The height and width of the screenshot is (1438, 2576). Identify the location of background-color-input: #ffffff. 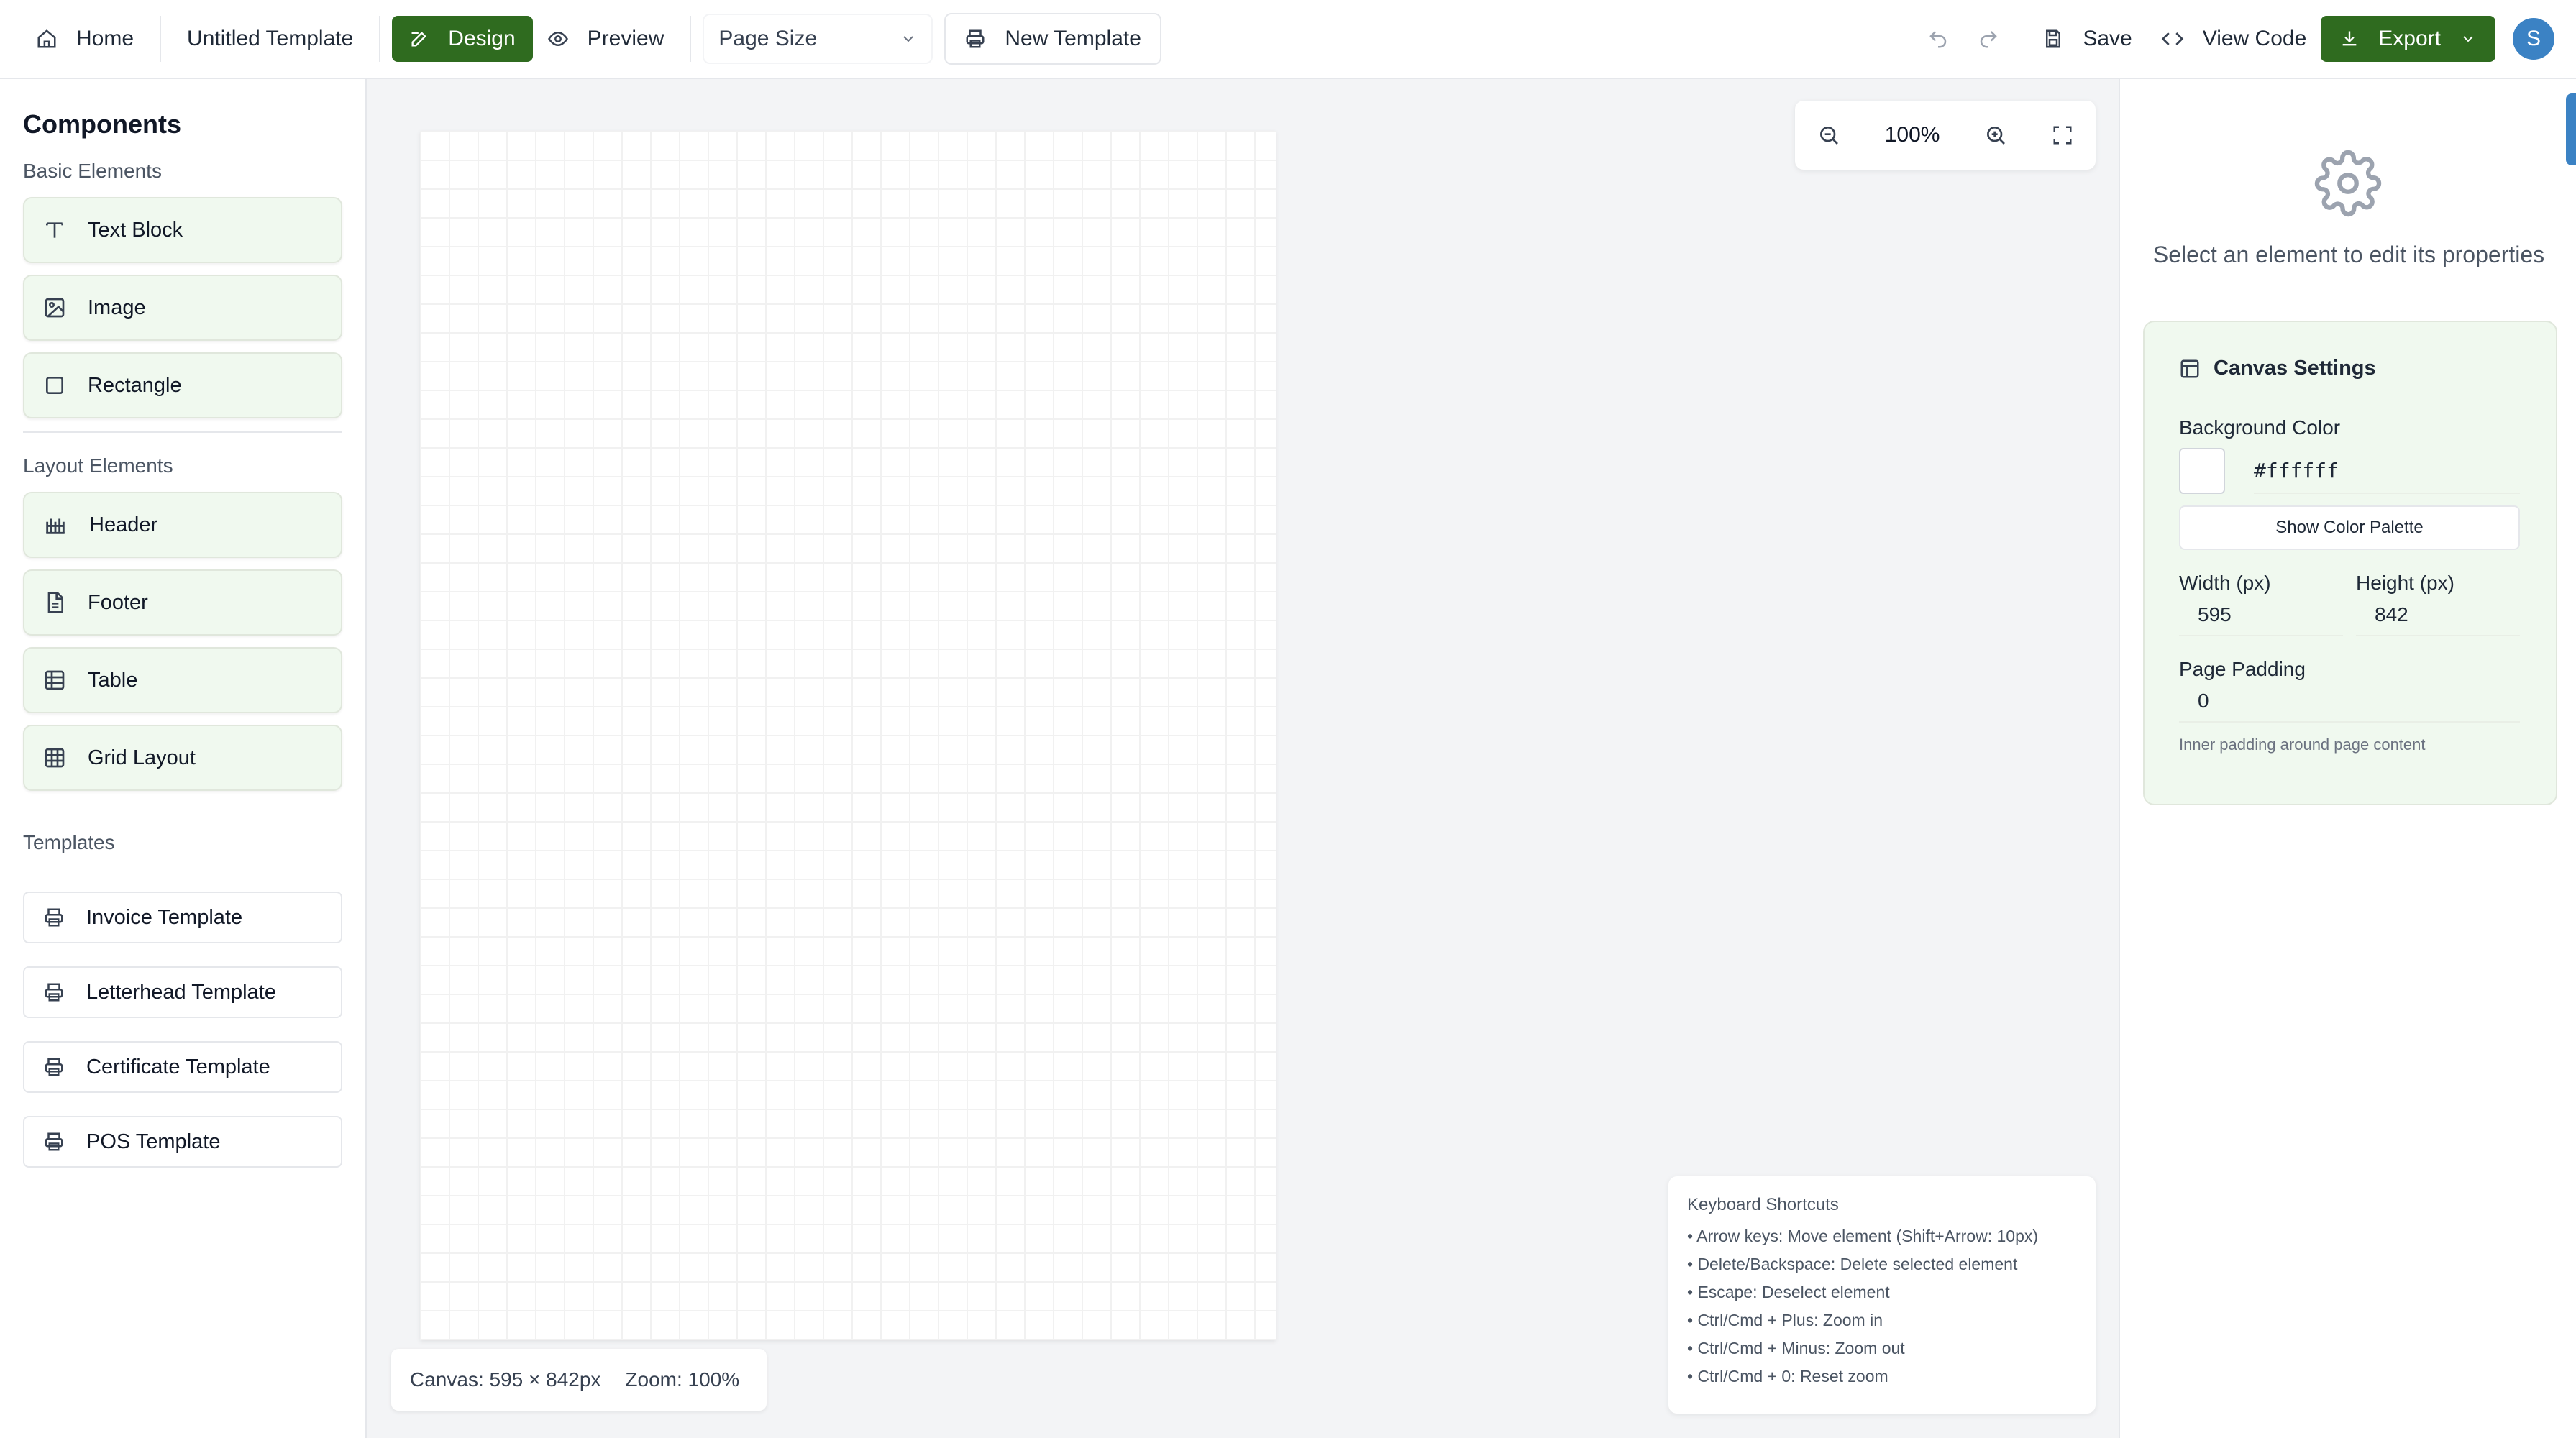
(2387, 471).